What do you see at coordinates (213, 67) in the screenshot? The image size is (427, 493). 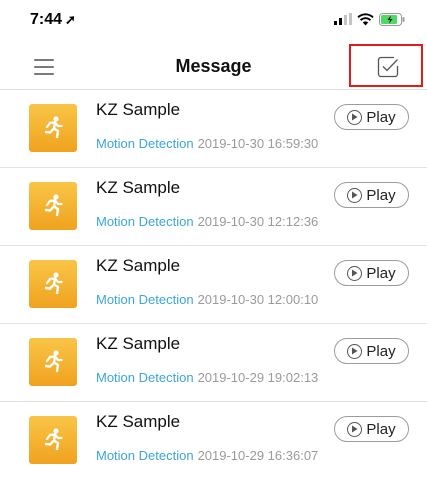 I see `nav-bar: Message` at bounding box center [213, 67].